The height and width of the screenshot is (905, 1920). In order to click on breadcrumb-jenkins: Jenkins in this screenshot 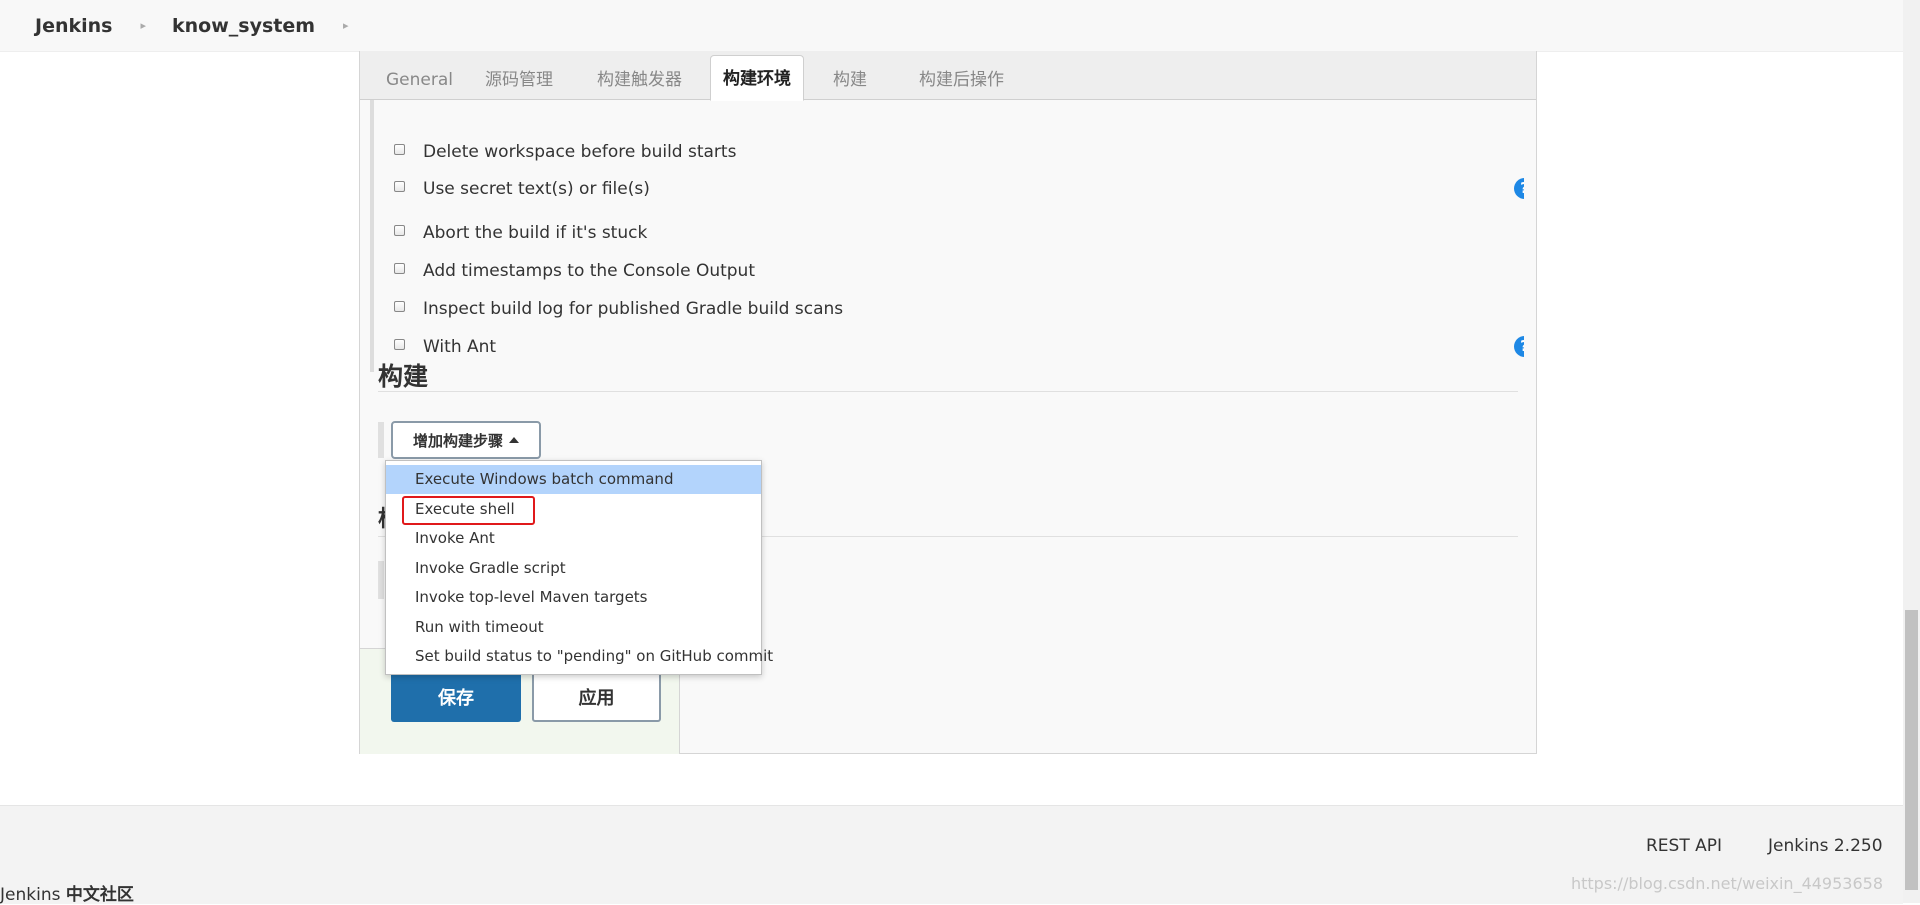, I will do `click(73, 26)`.